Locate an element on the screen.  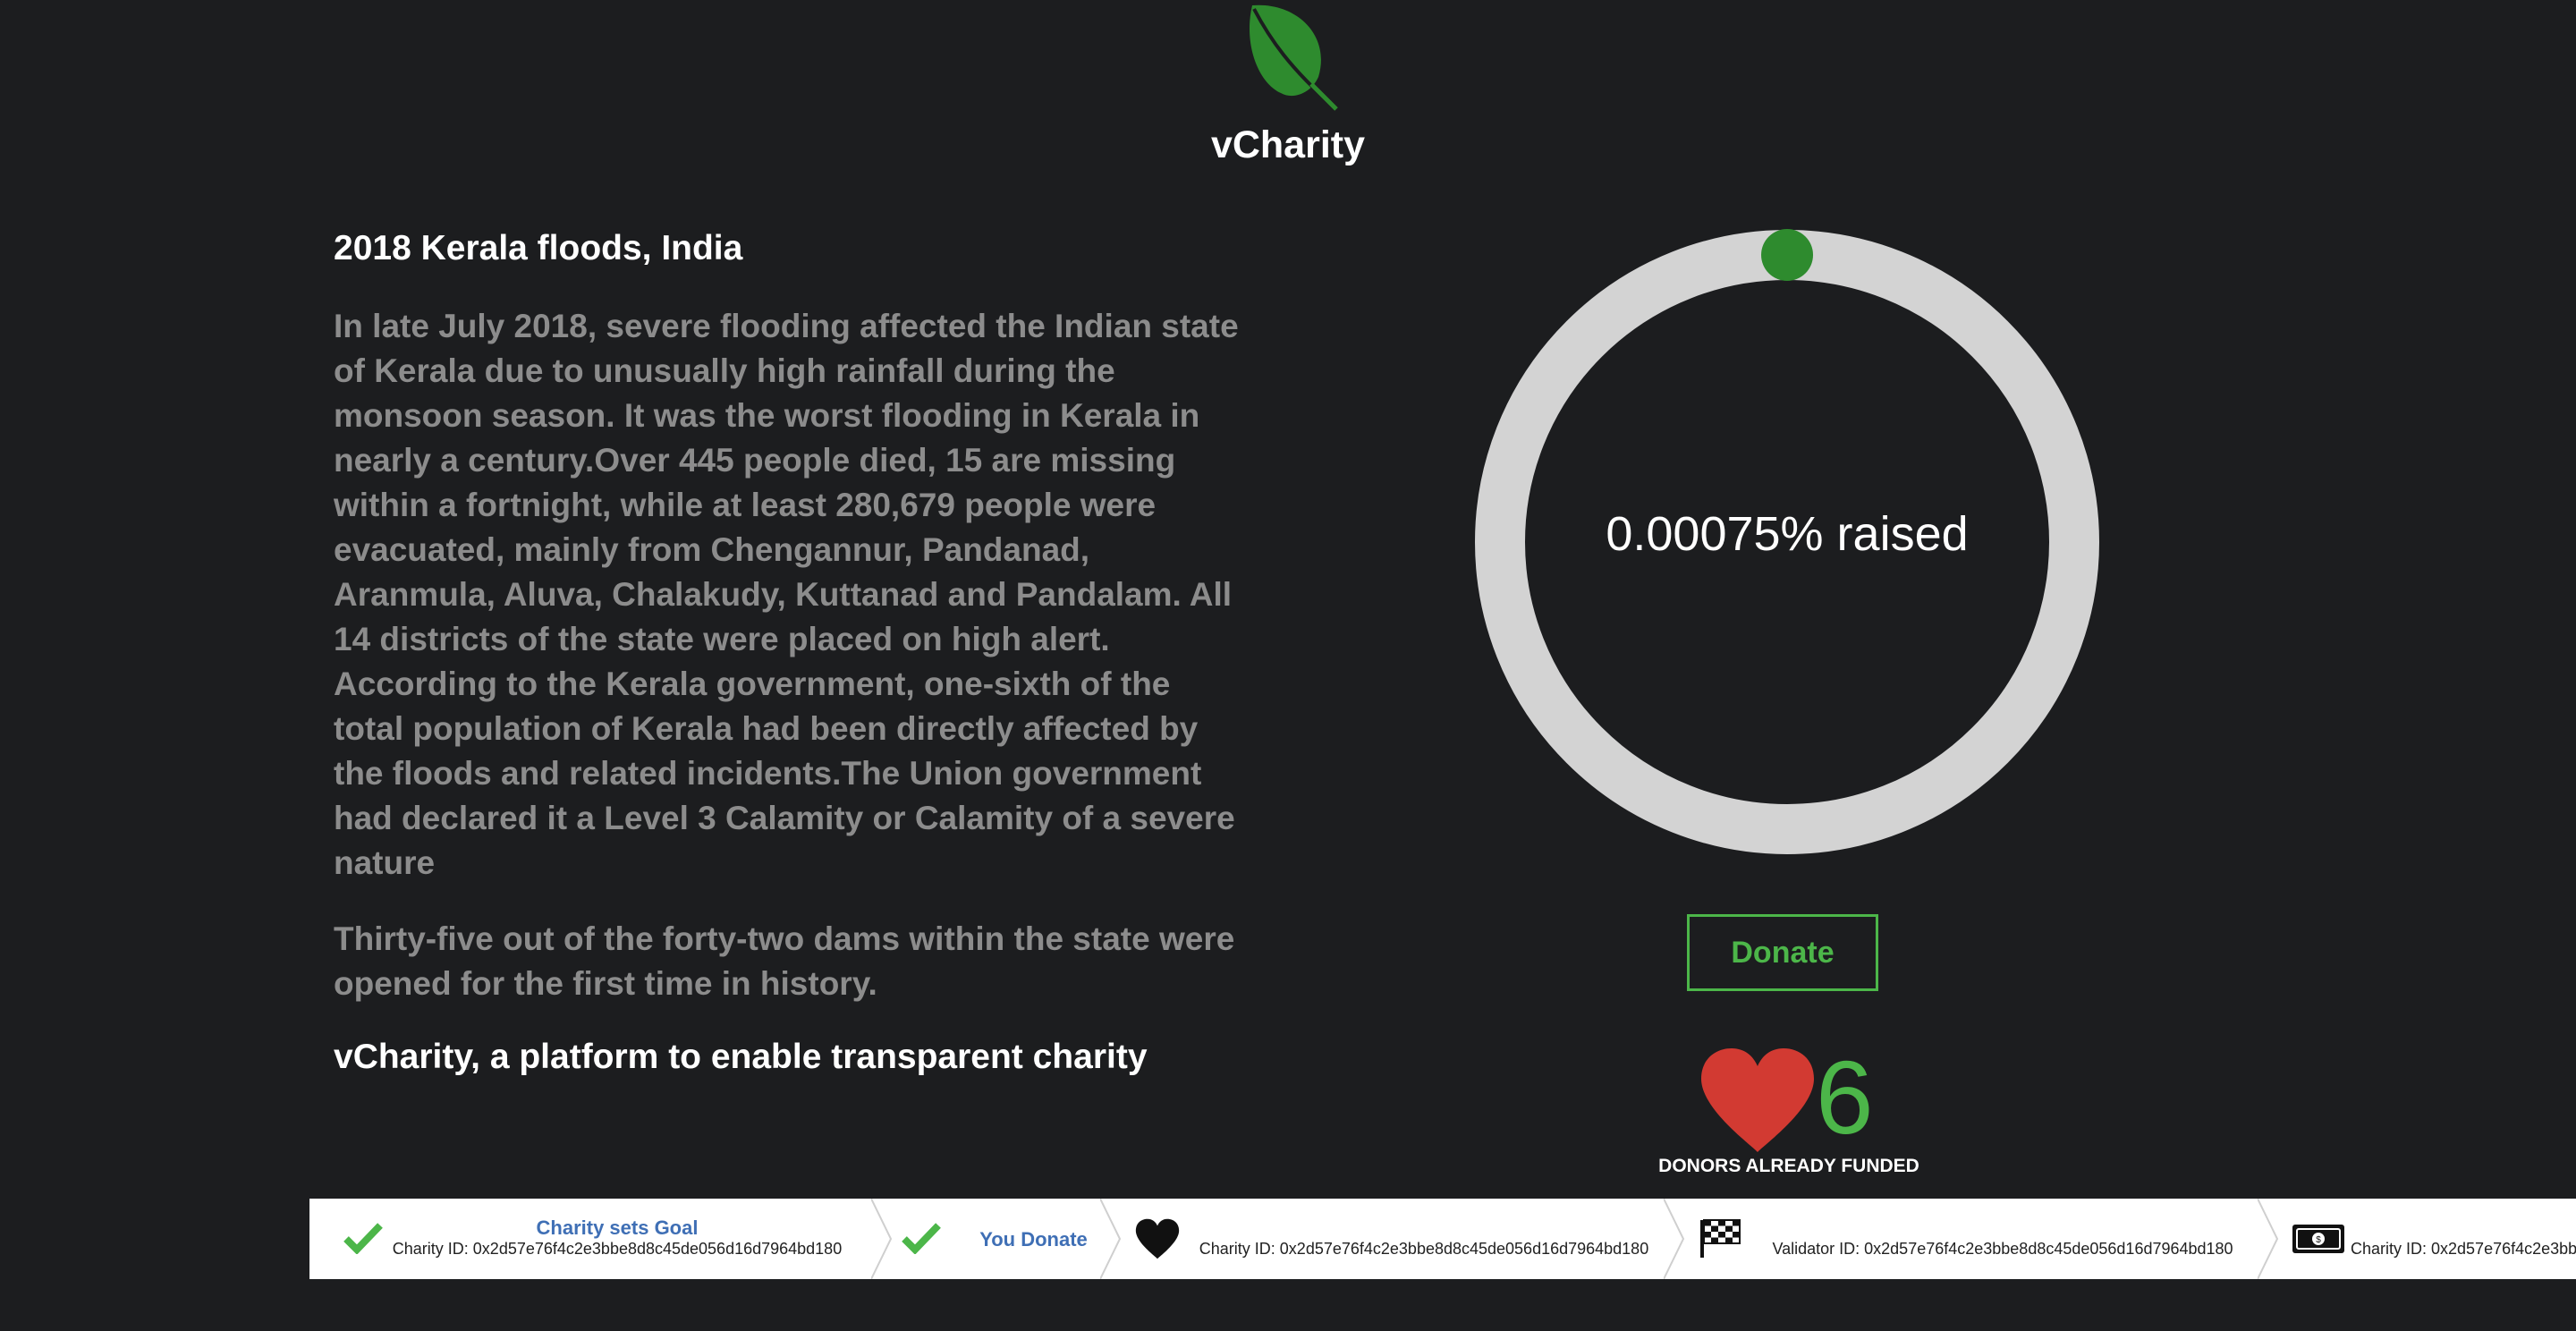
donor-label: DONORS ALREADY FUNDED is located at coordinates (1788, 1166).